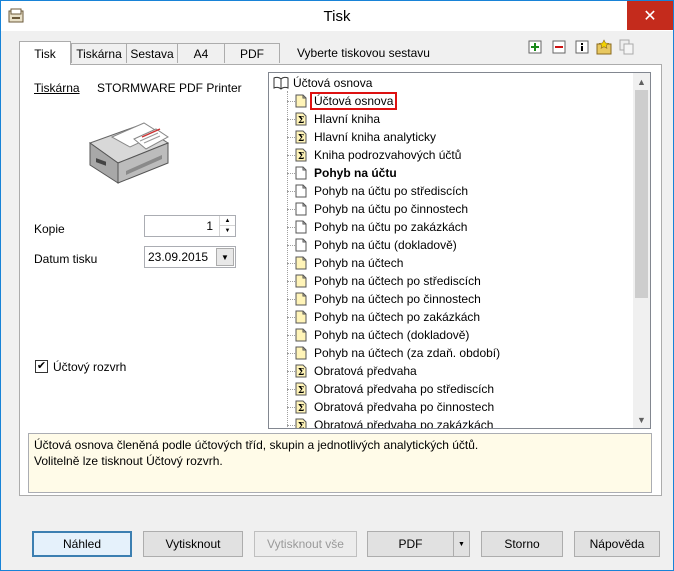 This screenshot has width=674, height=571. What do you see at coordinates (99, 53) in the screenshot?
I see `tab-tiskarna: Tiskárna` at bounding box center [99, 53].